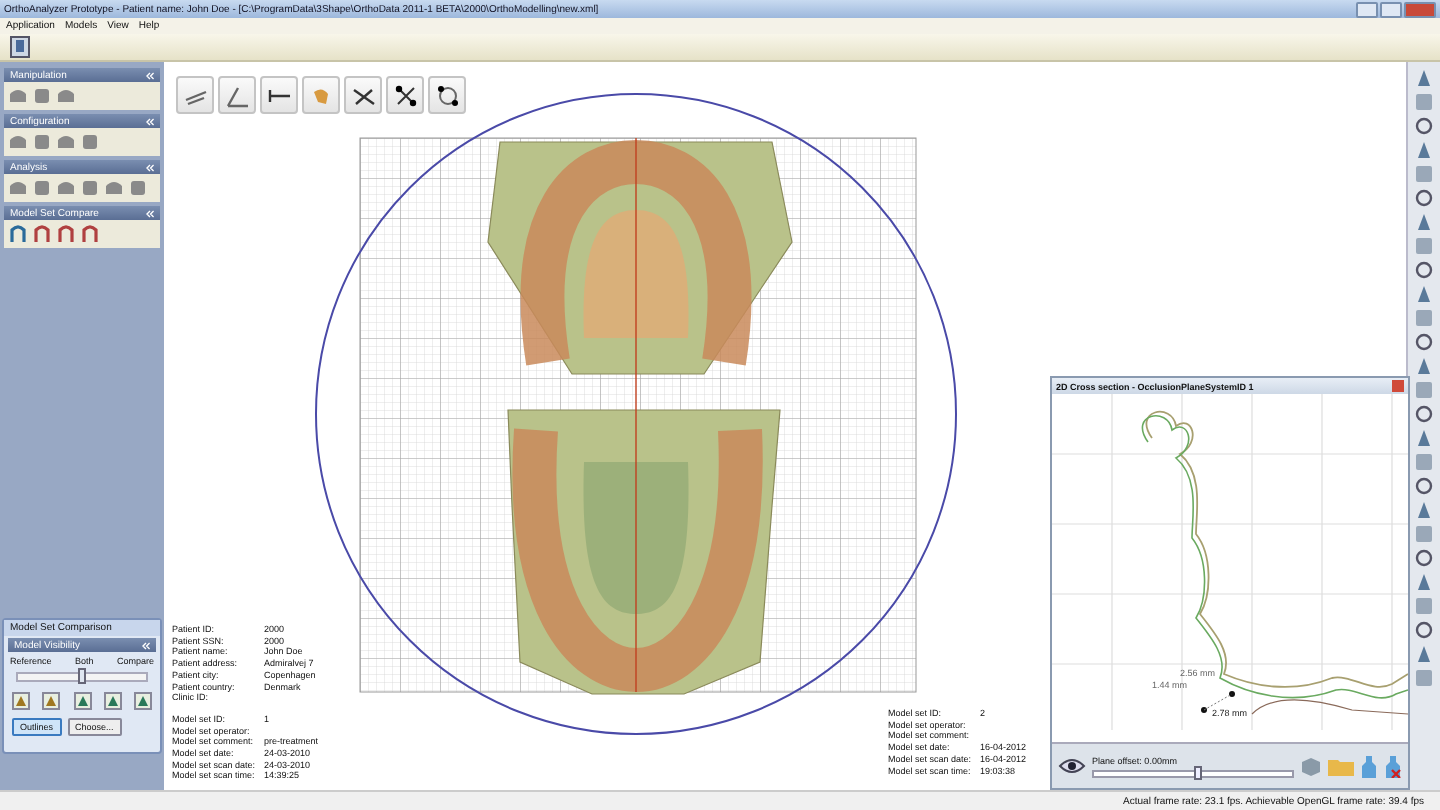  I want to click on measurement-points, so click(1218, 702).